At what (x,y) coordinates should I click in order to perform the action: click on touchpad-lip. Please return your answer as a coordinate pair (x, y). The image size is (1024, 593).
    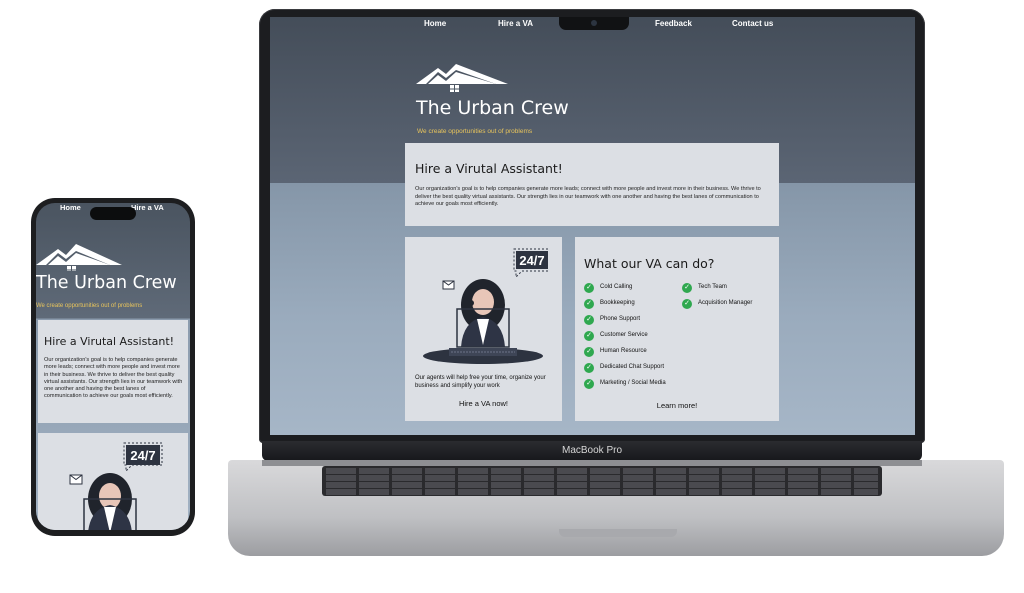
    Looking at the image, I should click on (618, 533).